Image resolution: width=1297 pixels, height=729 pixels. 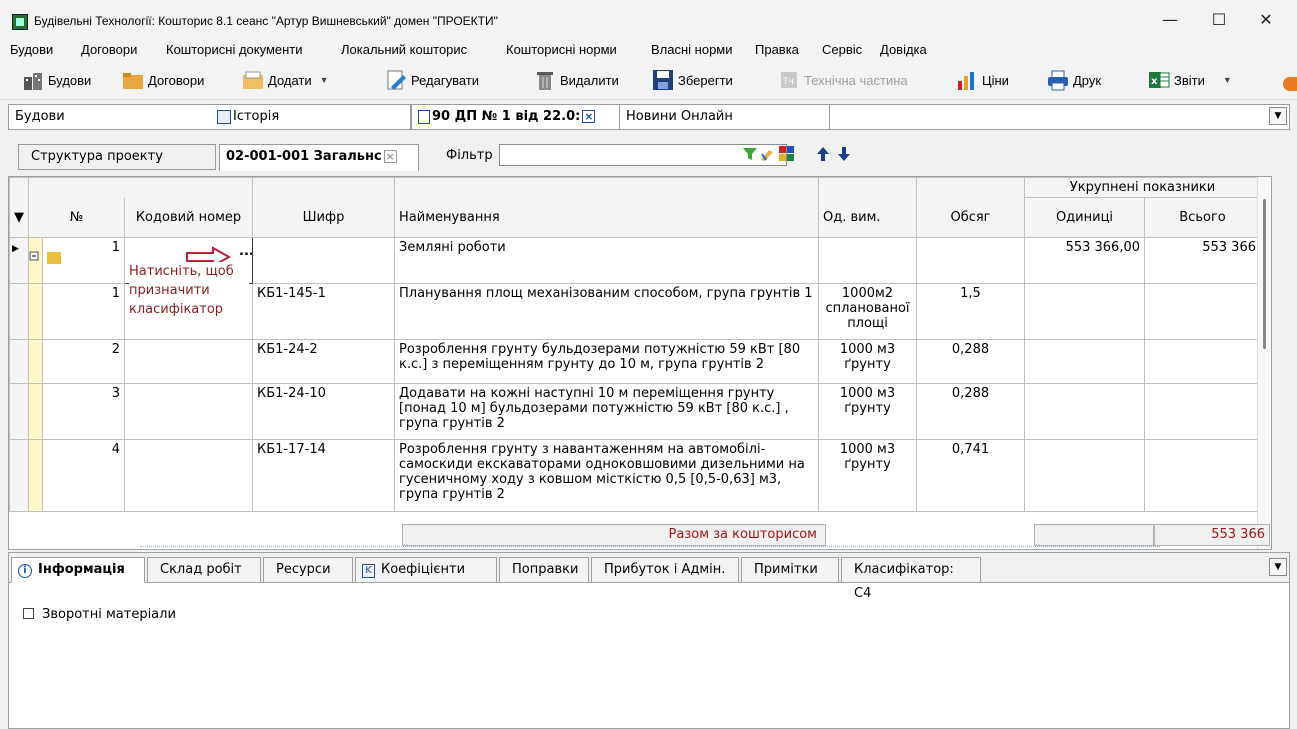 I want to click on scrollbar-thumb, so click(x=1264, y=274).